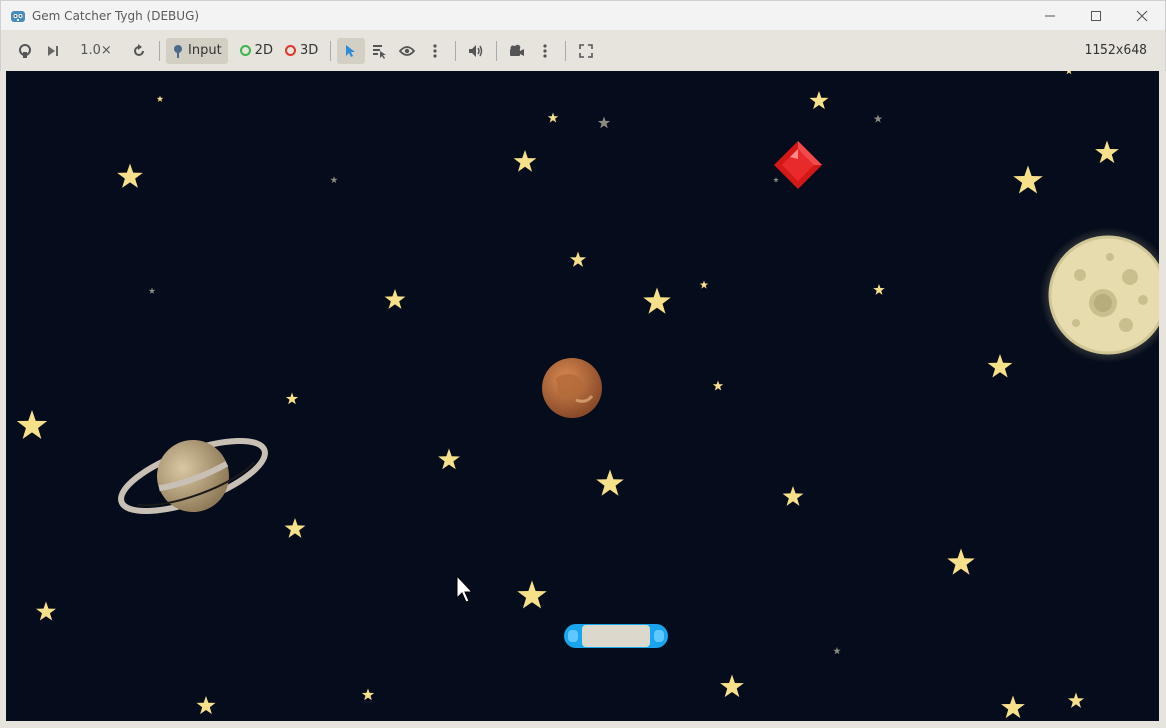 This screenshot has height=728, width=1166. I want to click on reset-speed-icon, so click(139, 51).